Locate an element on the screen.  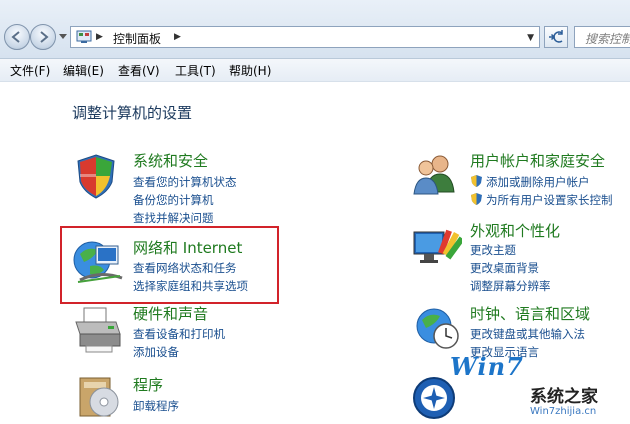
category-hardware-sound: 硬件和声音 is located at coordinates (170, 313).